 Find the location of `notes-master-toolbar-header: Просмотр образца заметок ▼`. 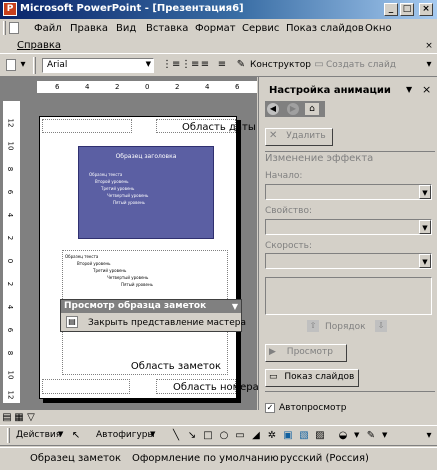

notes-master-toolbar-header: Просмотр образца заметок ▼ is located at coordinates (151, 306).